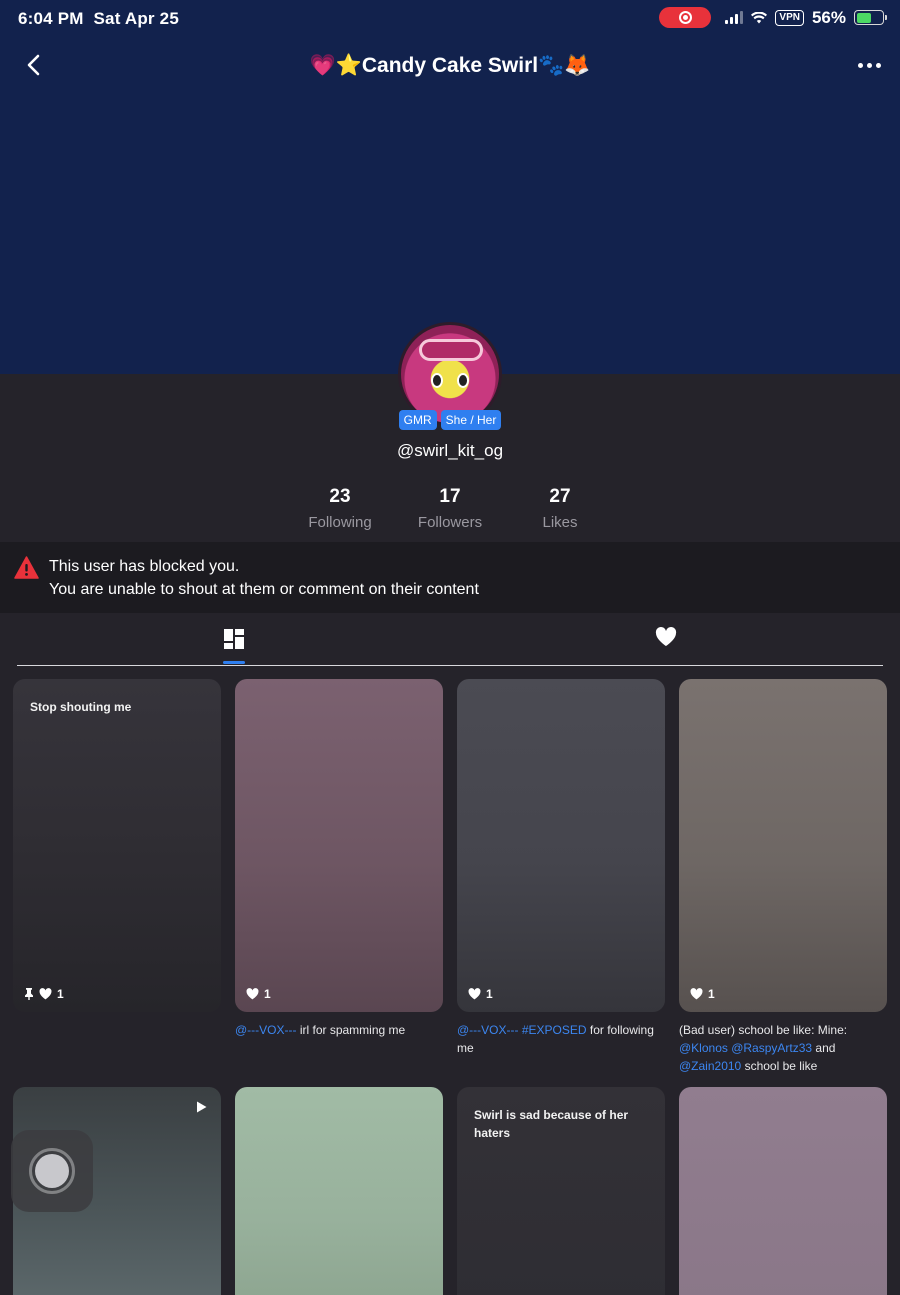 This screenshot has width=900, height=1295. Describe the element at coordinates (471, 420) in the screenshot. I see `badge-pronouns: She / Her` at that location.